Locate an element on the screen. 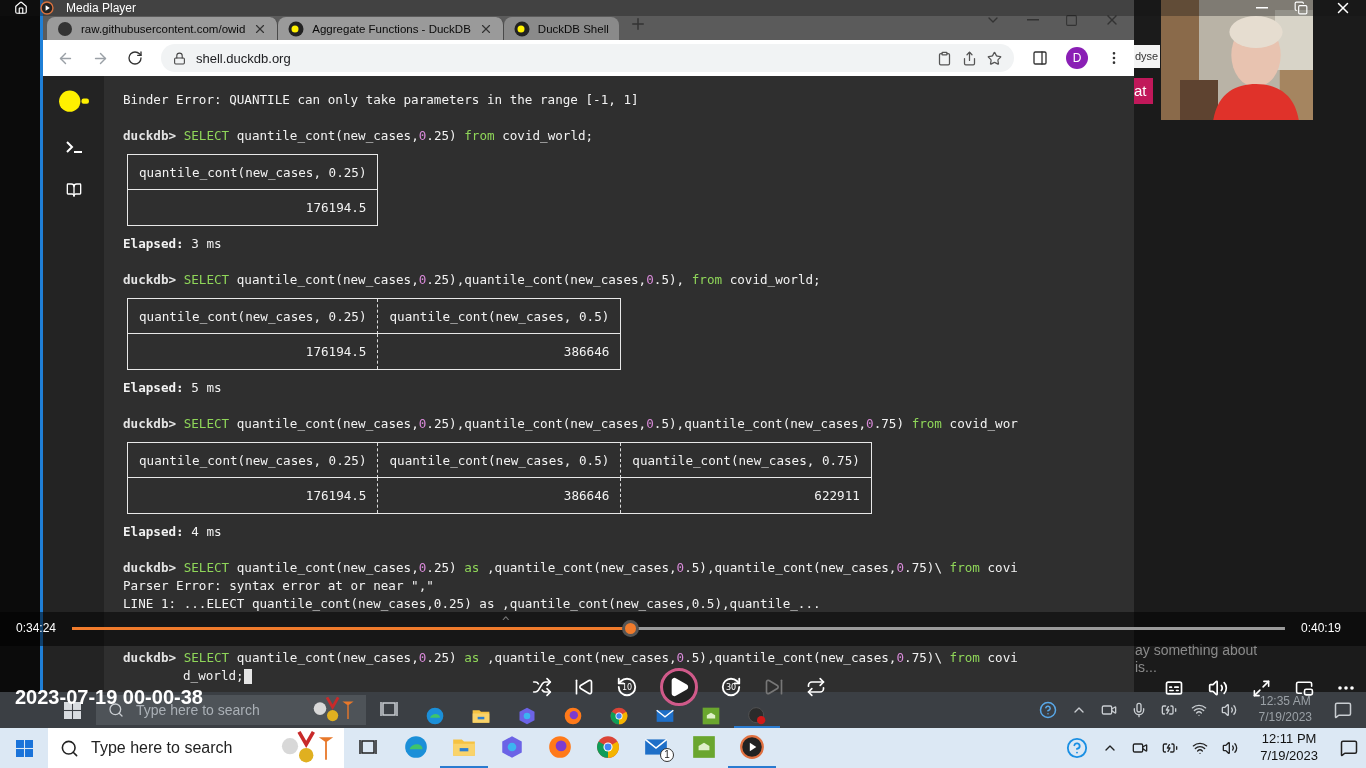 Image resolution: width=1366 pixels, height=768 pixels. more-button is located at coordinates (1346, 688).